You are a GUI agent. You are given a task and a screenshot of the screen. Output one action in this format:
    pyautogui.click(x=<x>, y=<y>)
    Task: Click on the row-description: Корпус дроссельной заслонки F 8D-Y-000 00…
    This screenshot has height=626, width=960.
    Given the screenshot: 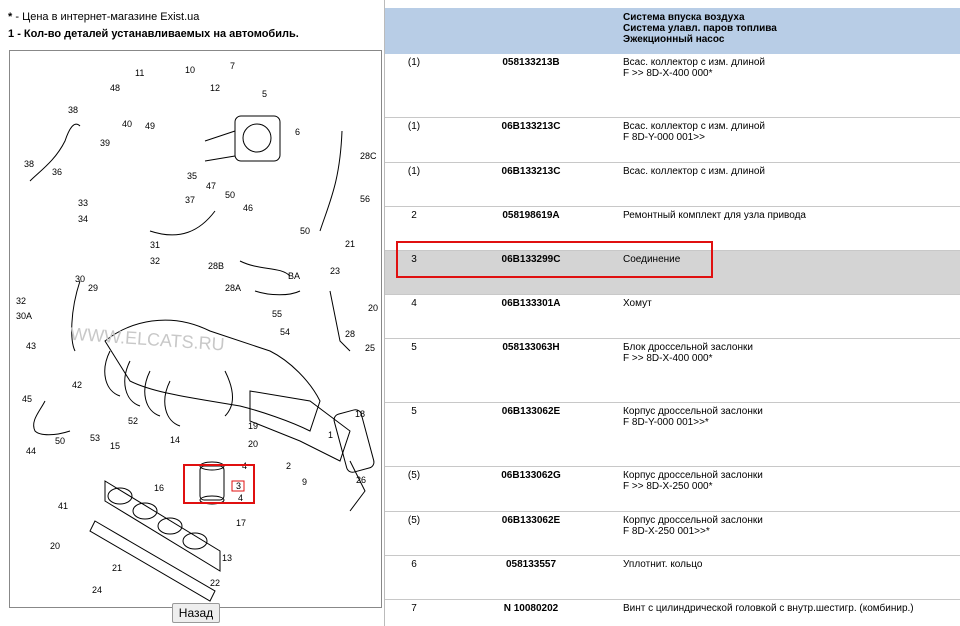 What is the action you would take?
    pyautogui.click(x=693, y=417)
    